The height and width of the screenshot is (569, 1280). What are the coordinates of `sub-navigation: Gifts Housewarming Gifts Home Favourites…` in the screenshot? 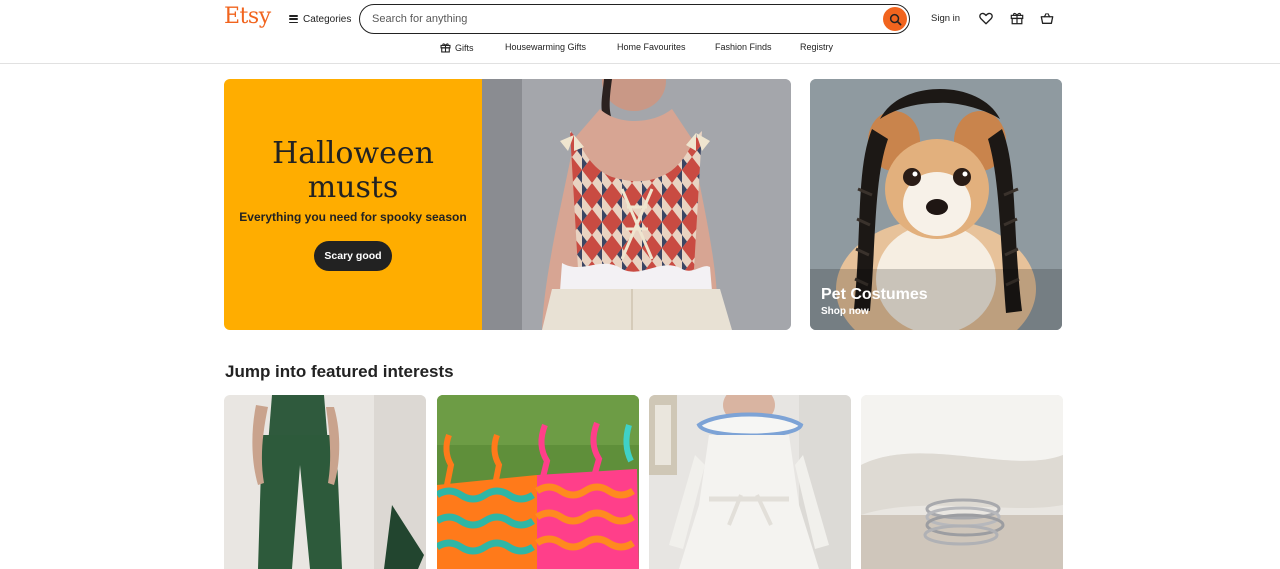 It's located at (640, 49).